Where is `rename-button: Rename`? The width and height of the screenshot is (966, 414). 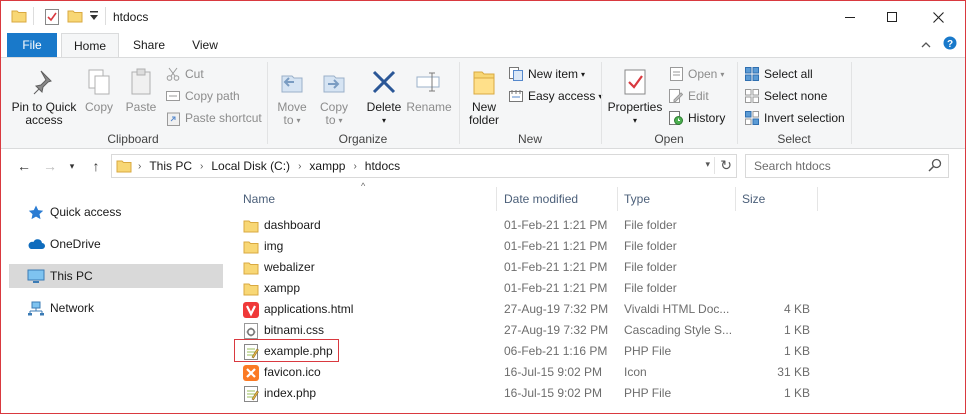
rename-button: Rename is located at coordinates (429, 90).